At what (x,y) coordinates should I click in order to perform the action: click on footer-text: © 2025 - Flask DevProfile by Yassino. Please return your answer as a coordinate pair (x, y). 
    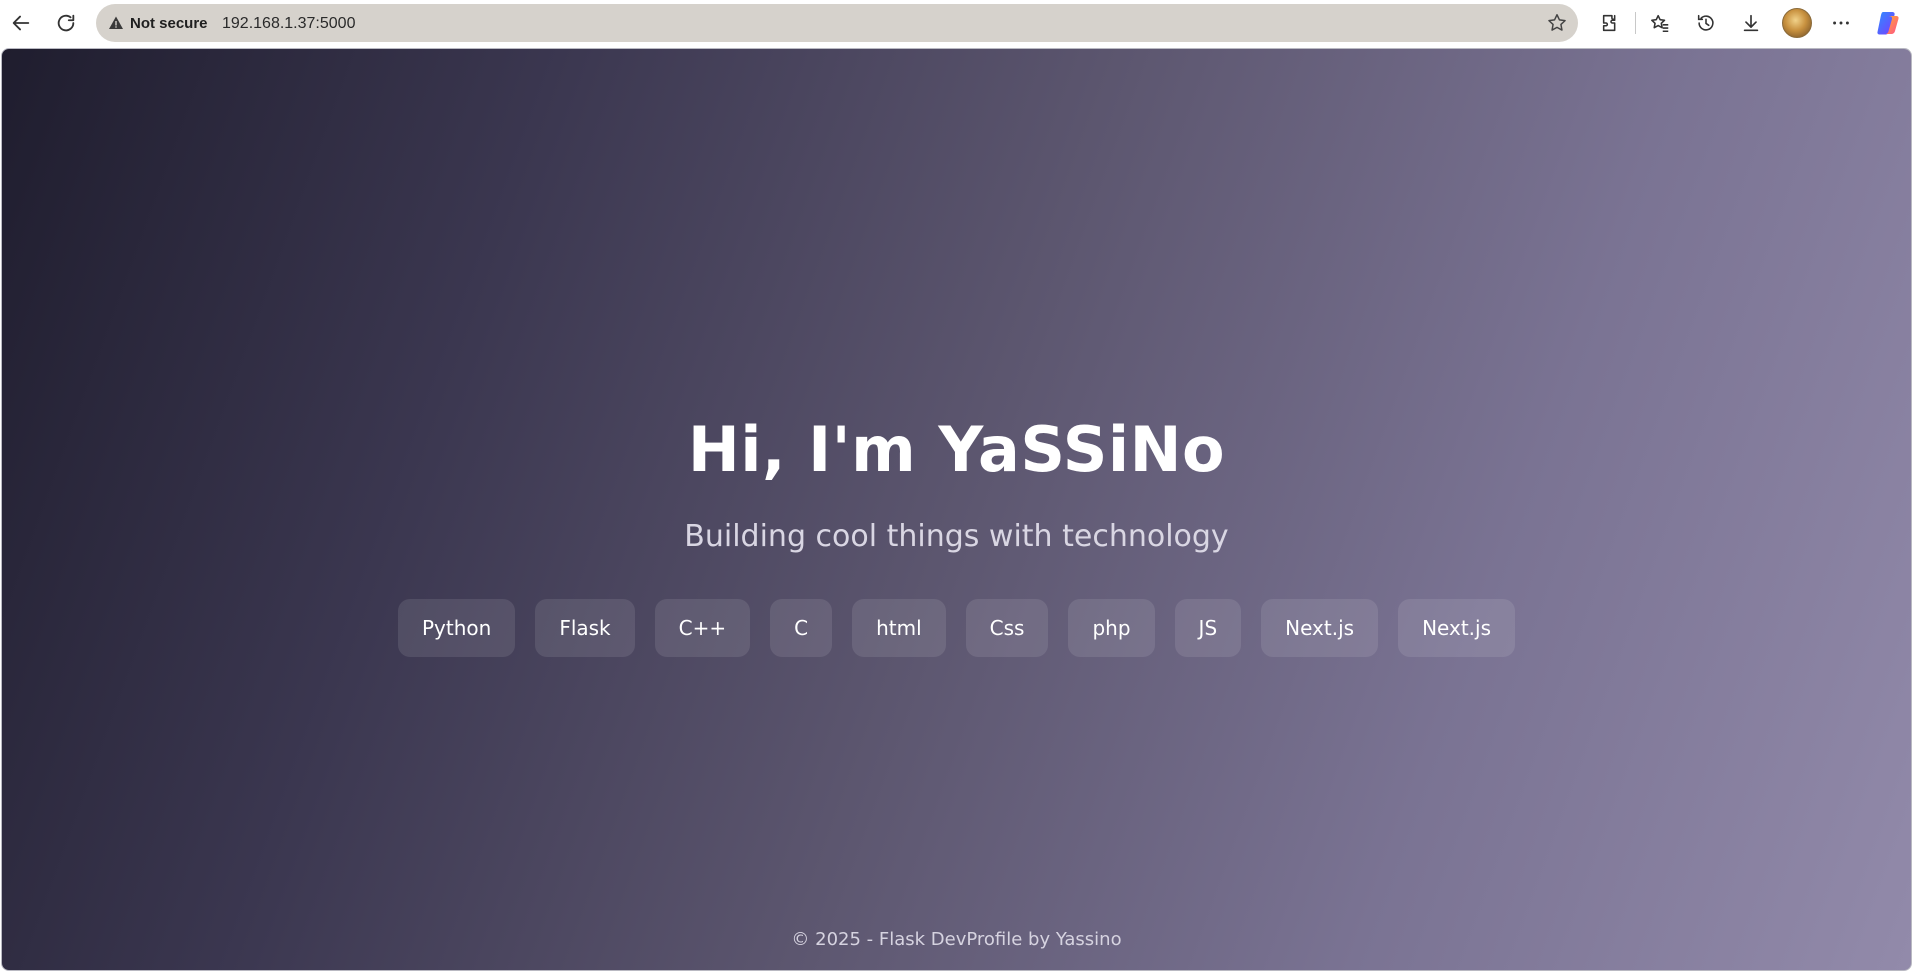
    Looking at the image, I should click on (956, 939).